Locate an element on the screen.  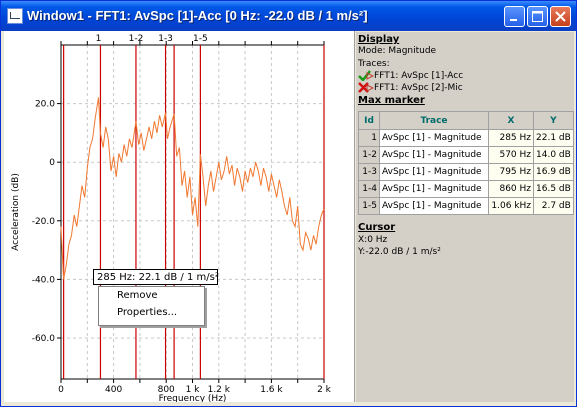
maximize-button is located at coordinates (537, 16).